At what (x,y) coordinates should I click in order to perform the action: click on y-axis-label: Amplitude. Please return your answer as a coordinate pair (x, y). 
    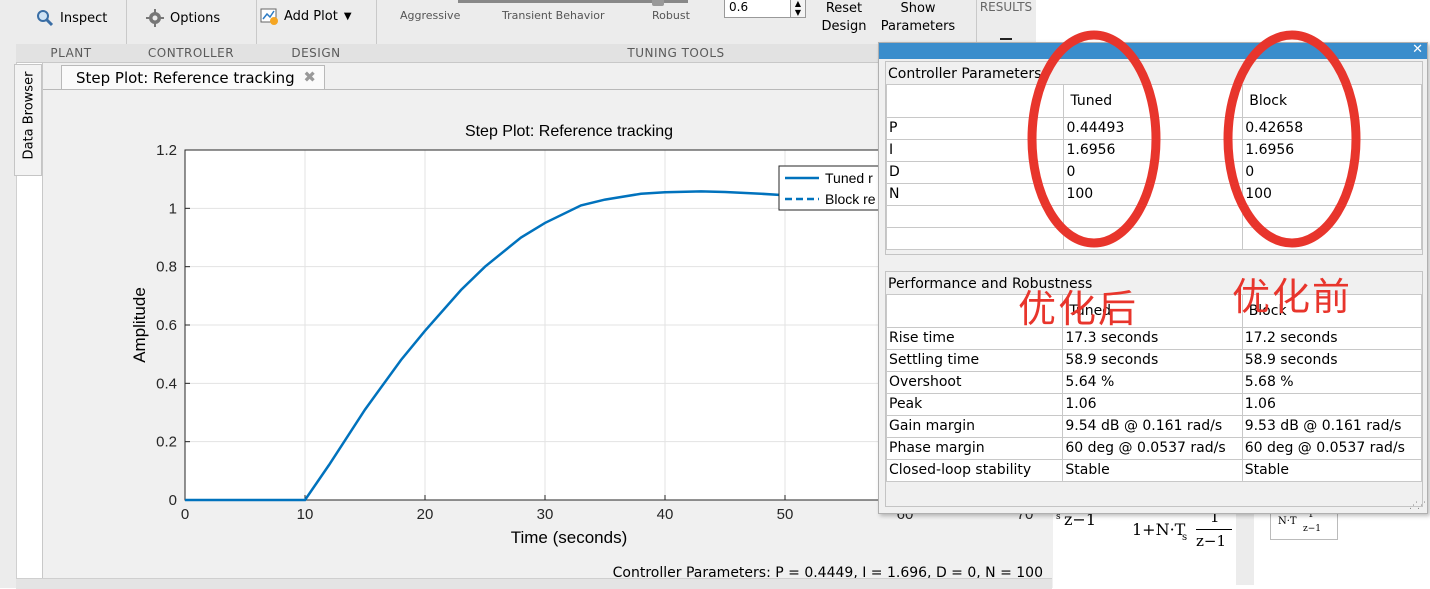
    Looking at the image, I should click on (139, 325).